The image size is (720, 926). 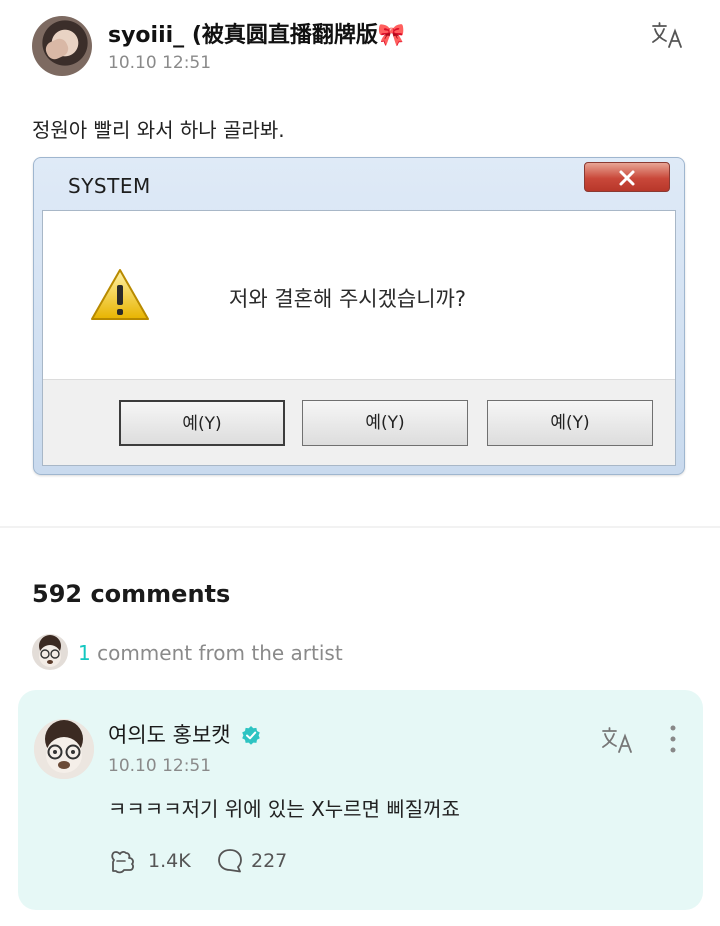 What do you see at coordinates (169, 734) in the screenshot?
I see `artist-name: 여의도 홍보캣` at bounding box center [169, 734].